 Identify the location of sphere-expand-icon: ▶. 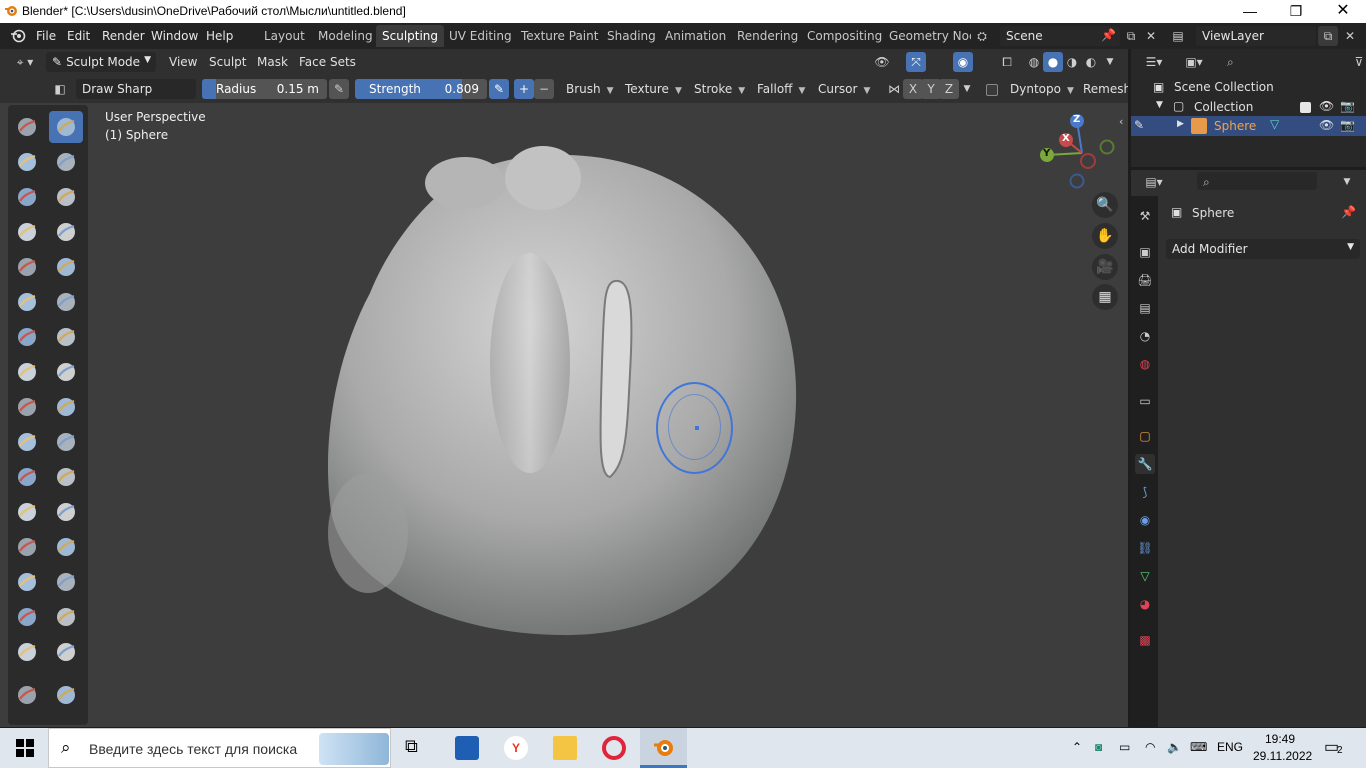
(1180, 124).